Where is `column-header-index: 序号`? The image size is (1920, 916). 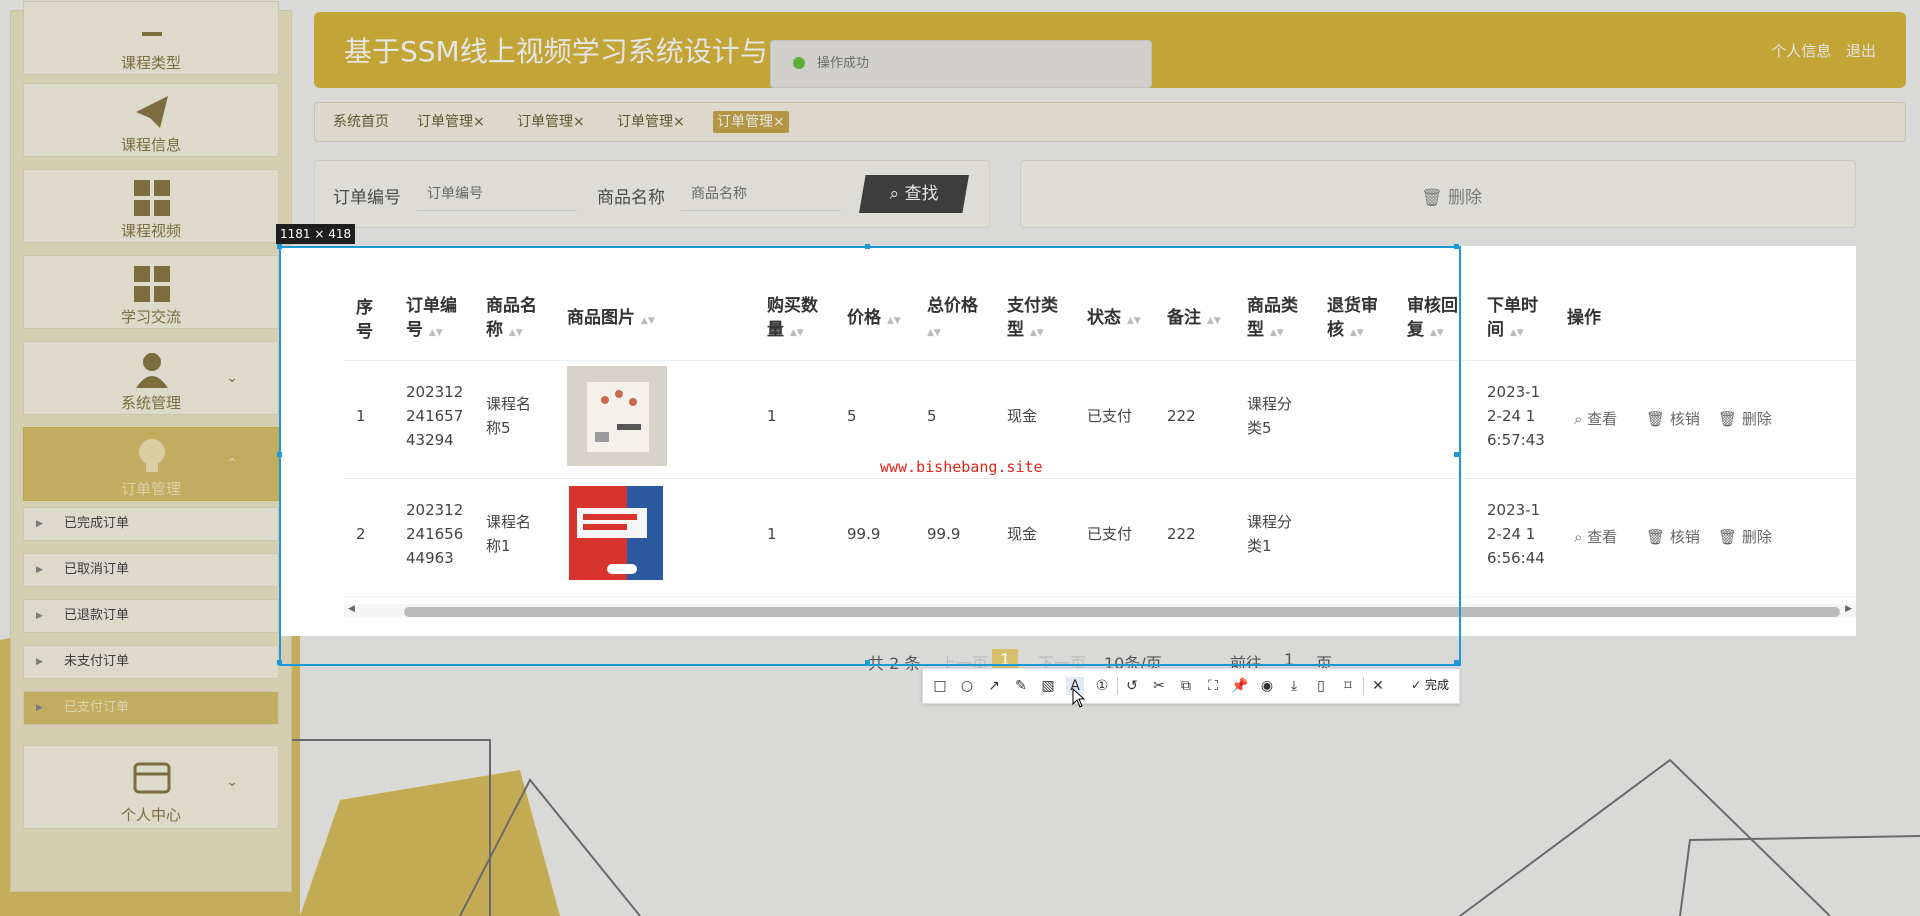
column-header-index: 序号 is located at coordinates (366, 320).